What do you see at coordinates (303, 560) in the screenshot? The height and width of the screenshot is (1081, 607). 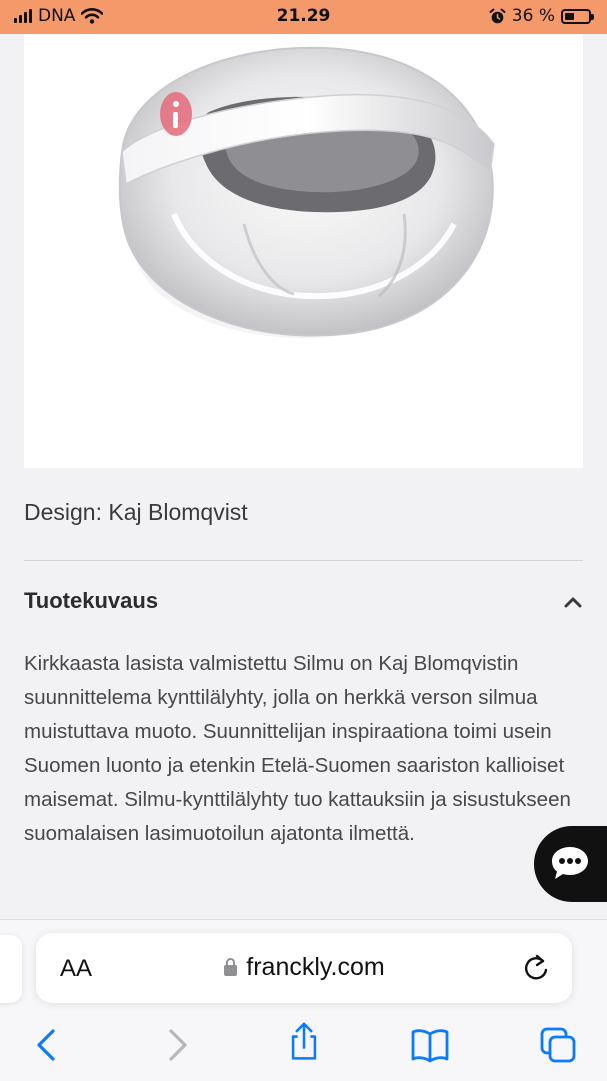 I see `section-divider` at bounding box center [303, 560].